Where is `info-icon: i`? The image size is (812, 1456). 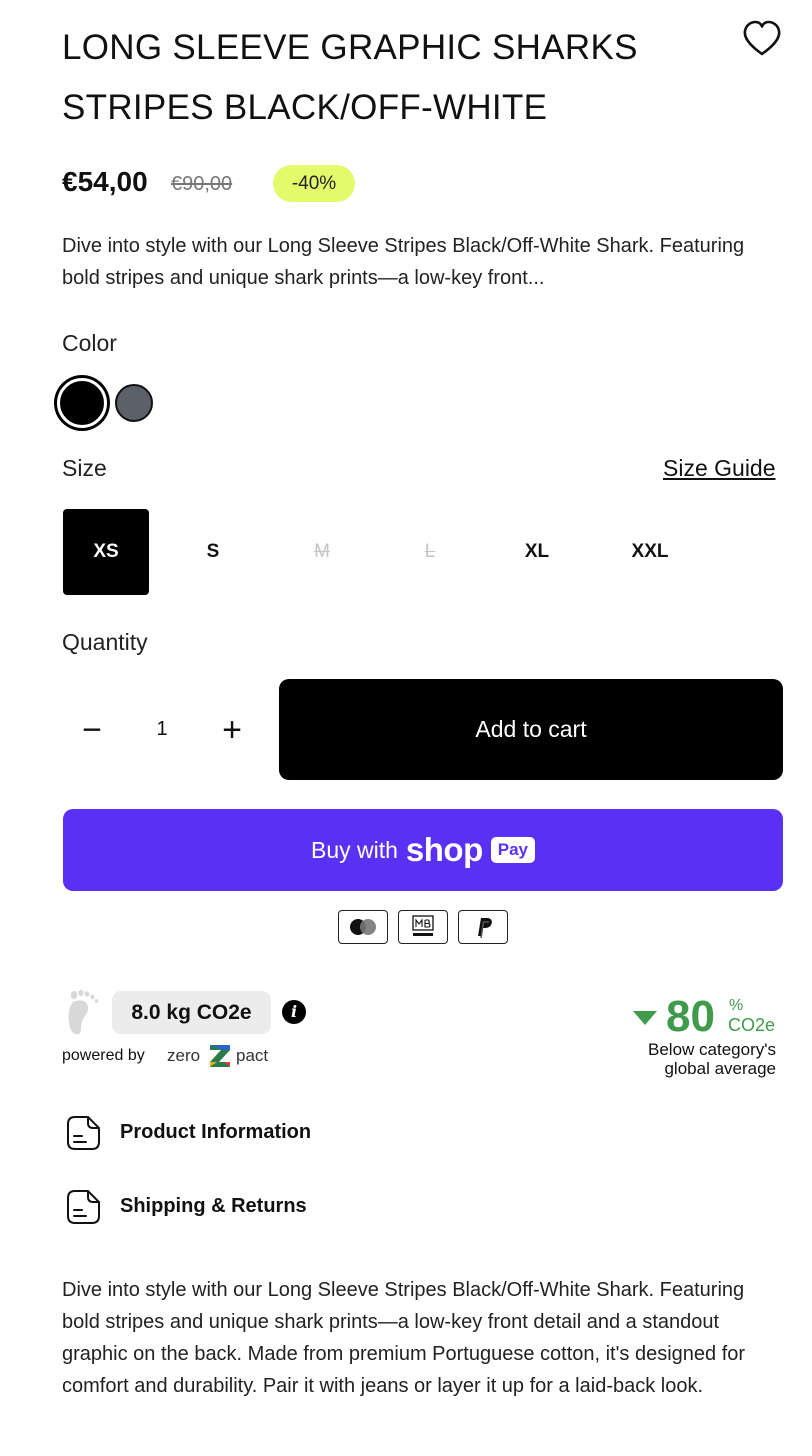
info-icon: i is located at coordinates (294, 1012).